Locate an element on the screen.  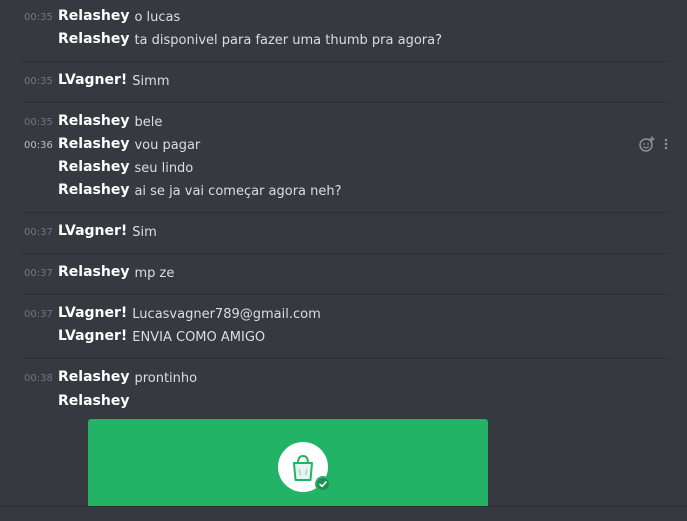
message-line: 00:37 Relashey mp ze is located at coordinates (343, 274).